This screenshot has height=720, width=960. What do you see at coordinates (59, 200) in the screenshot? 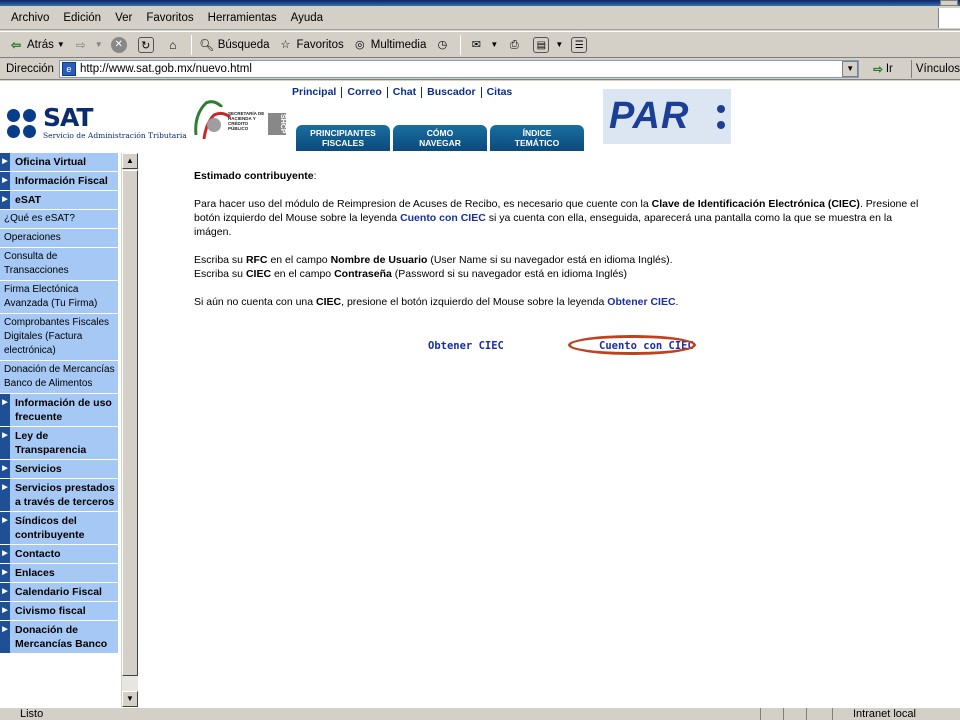
I see `sidebar-item: ▶ eSAT` at bounding box center [59, 200].